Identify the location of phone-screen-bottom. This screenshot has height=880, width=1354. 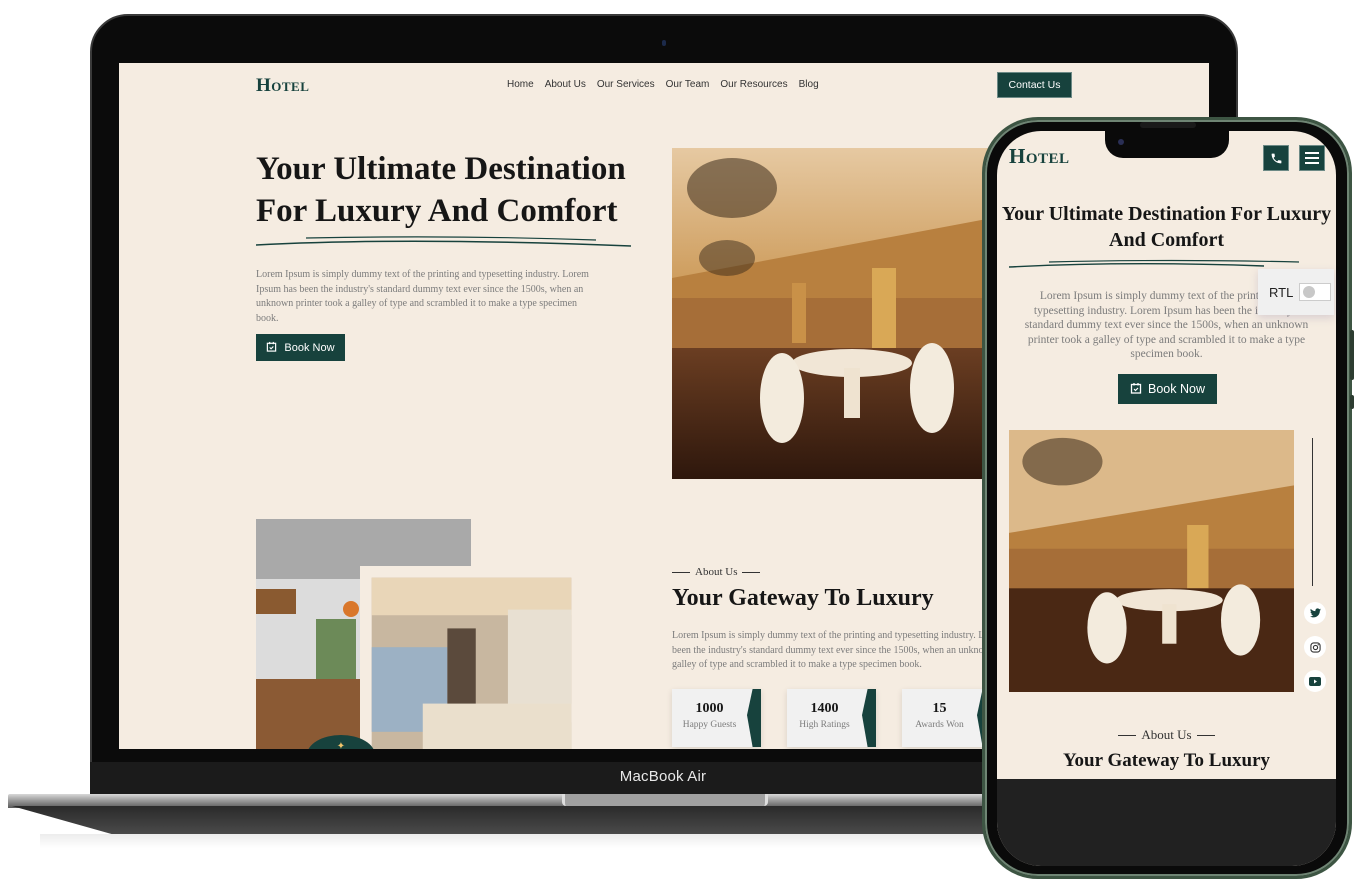
(1166, 822).